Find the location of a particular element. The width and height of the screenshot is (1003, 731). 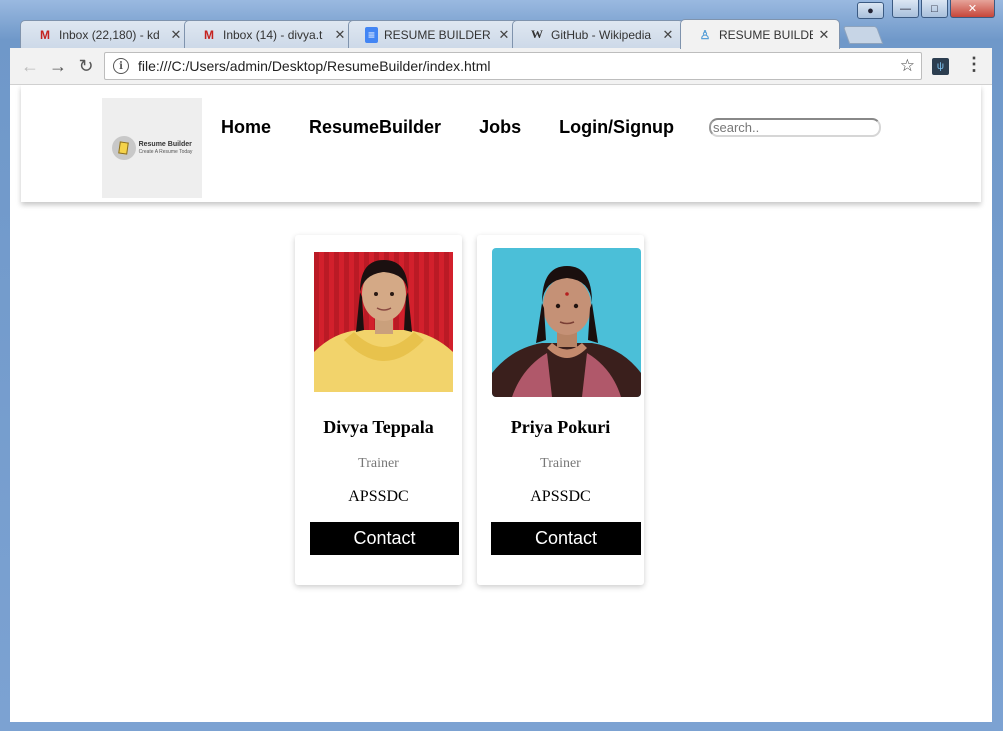

menu-kebab-icon: ⋮ is located at coordinates (974, 64).